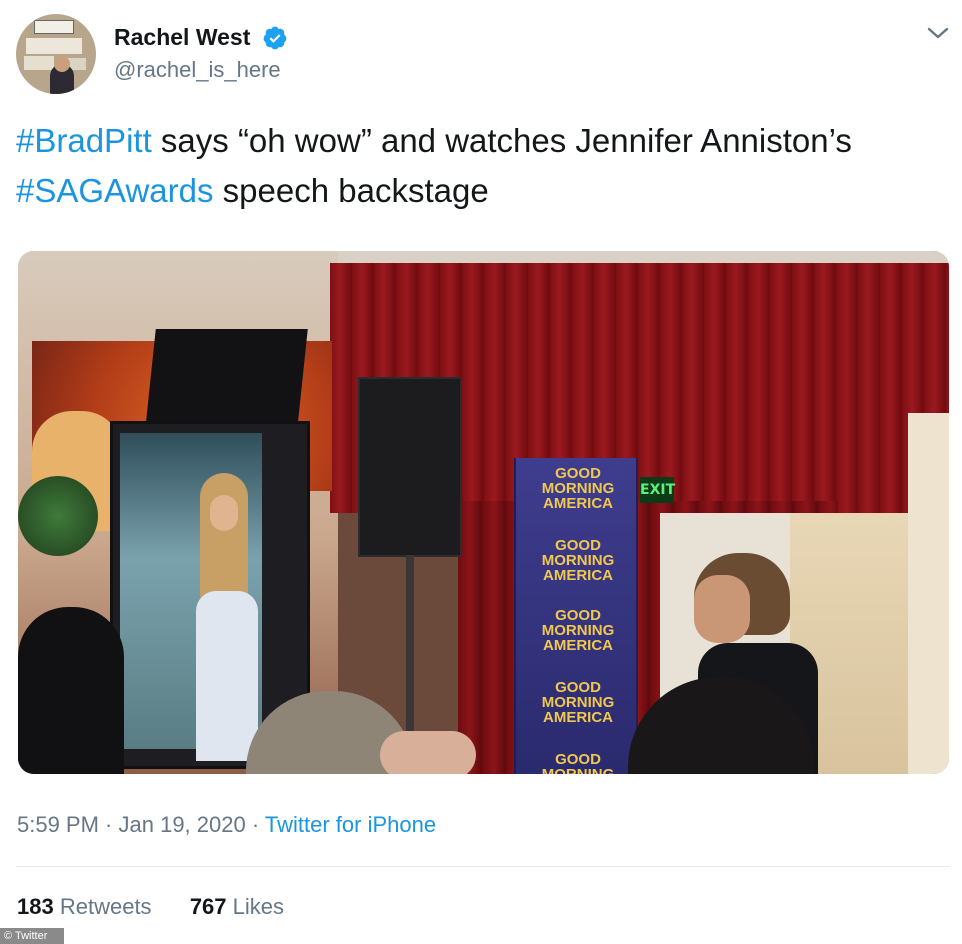 Image resolution: width=962 pixels, height=944 pixels. Describe the element at coordinates (350, 824) in the screenshot. I see `tweet-source-link: Twitter for iPhone` at that location.